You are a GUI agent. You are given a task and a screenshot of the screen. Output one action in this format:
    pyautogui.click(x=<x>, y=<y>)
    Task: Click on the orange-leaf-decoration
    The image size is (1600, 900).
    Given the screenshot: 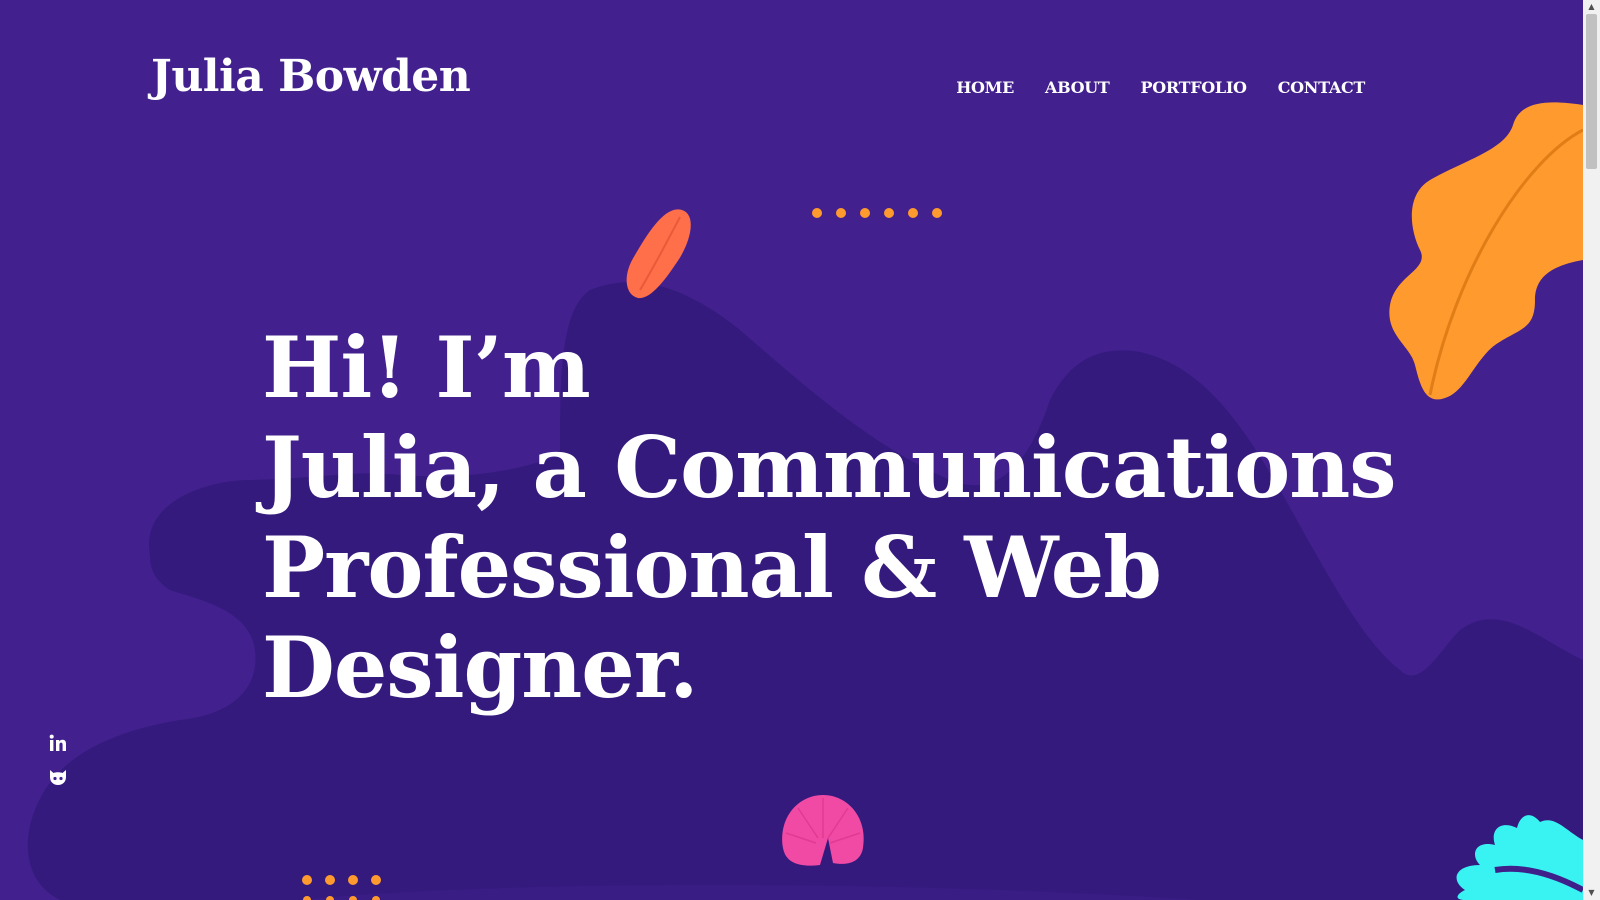 What is the action you would take?
    pyautogui.click(x=1486, y=251)
    